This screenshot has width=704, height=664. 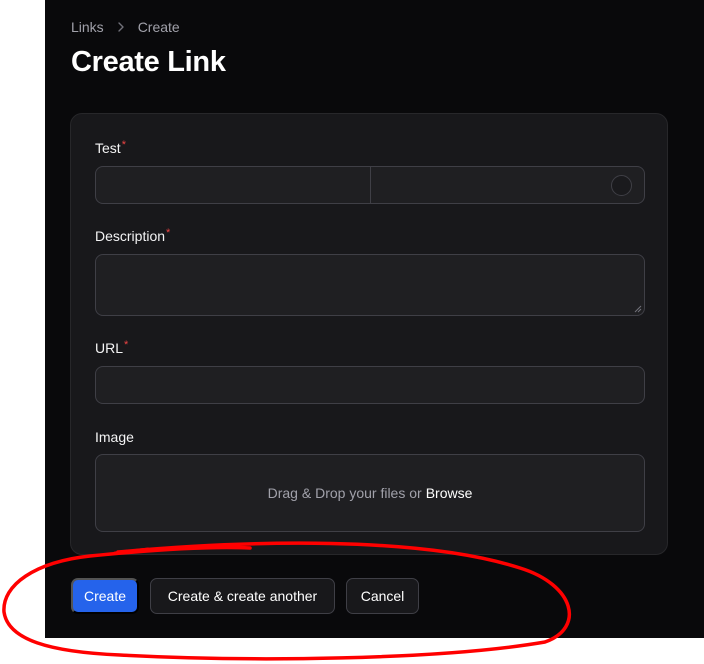 I want to click on url-input, so click(x=370, y=385).